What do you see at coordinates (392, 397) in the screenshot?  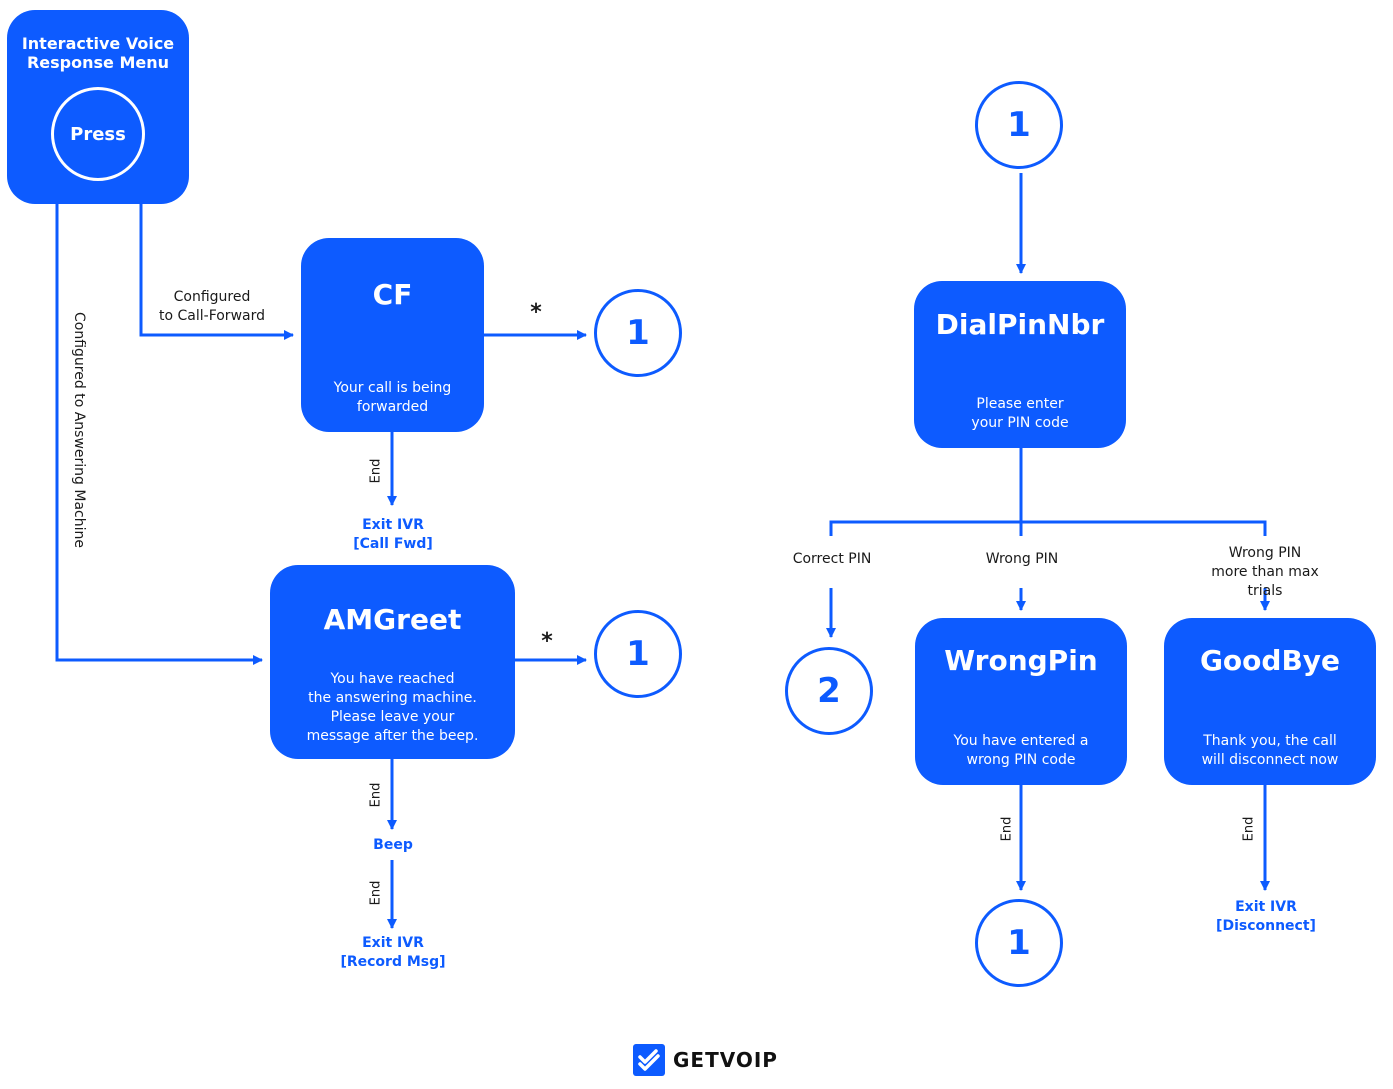 I see `cf-desc: Your call is being forwarded` at bounding box center [392, 397].